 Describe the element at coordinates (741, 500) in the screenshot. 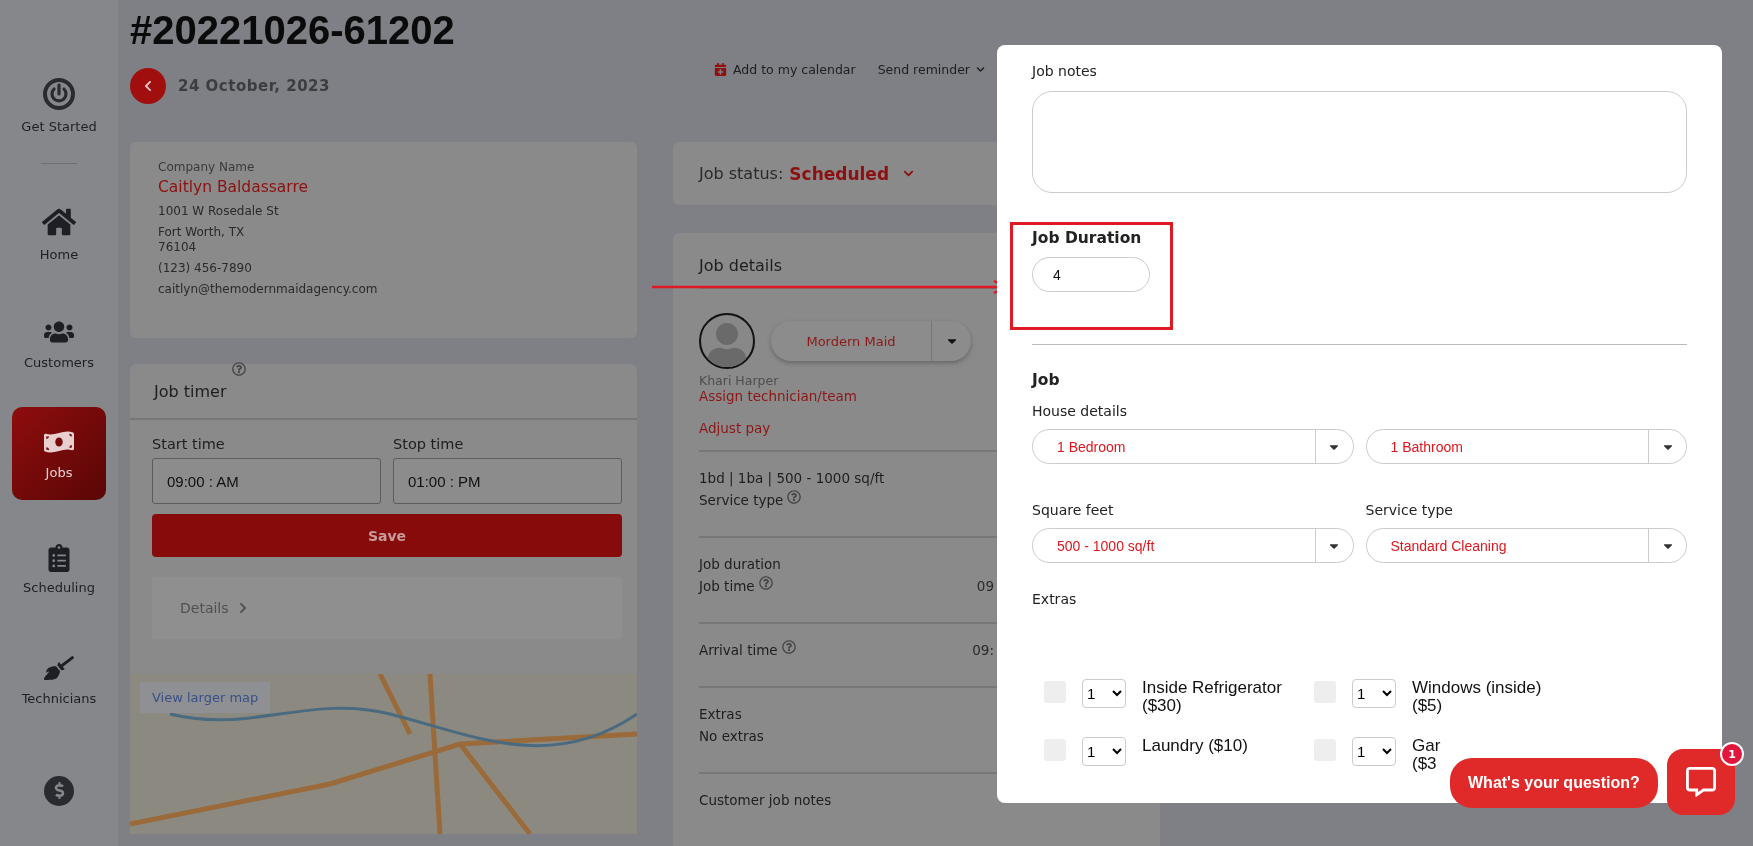

I see `detail-text: Service type` at that location.